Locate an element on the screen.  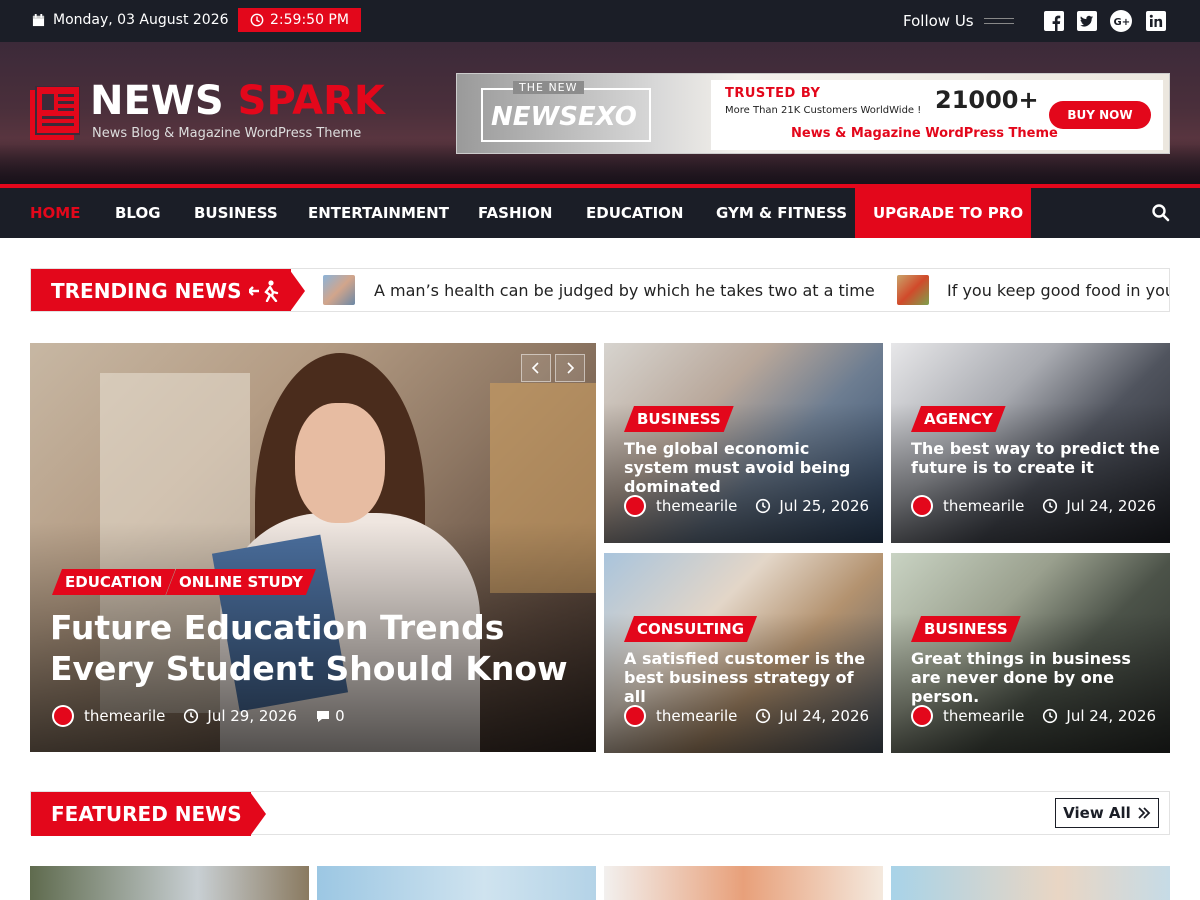
trending-arrow is located at coordinates (297, 290).